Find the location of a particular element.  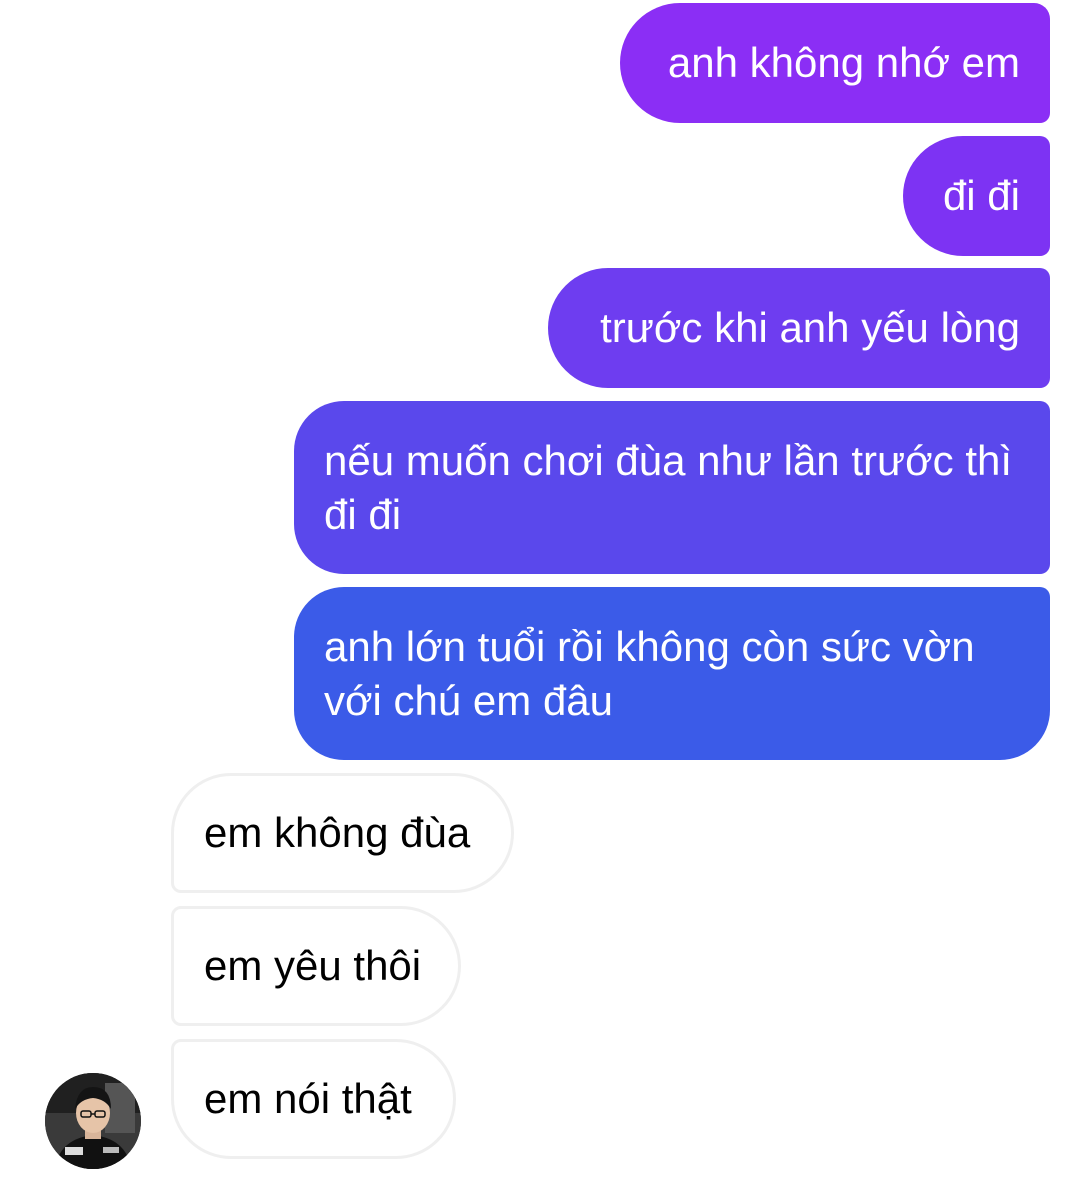

sent-message-bubble: anh không nhớ em is located at coordinates (835, 63).